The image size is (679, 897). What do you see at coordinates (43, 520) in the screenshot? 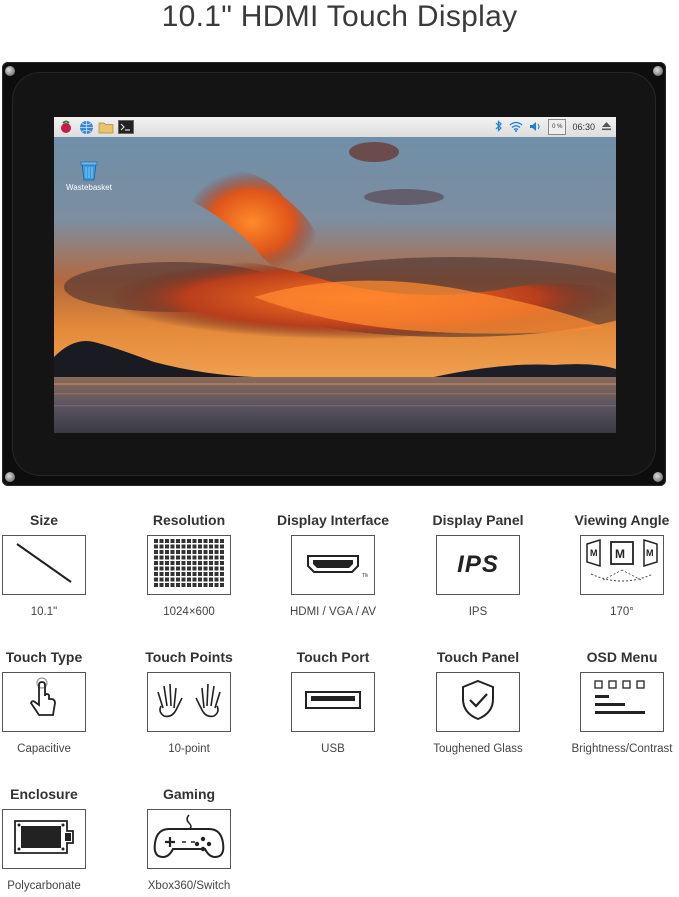
I see `feature-label: Size` at bounding box center [43, 520].